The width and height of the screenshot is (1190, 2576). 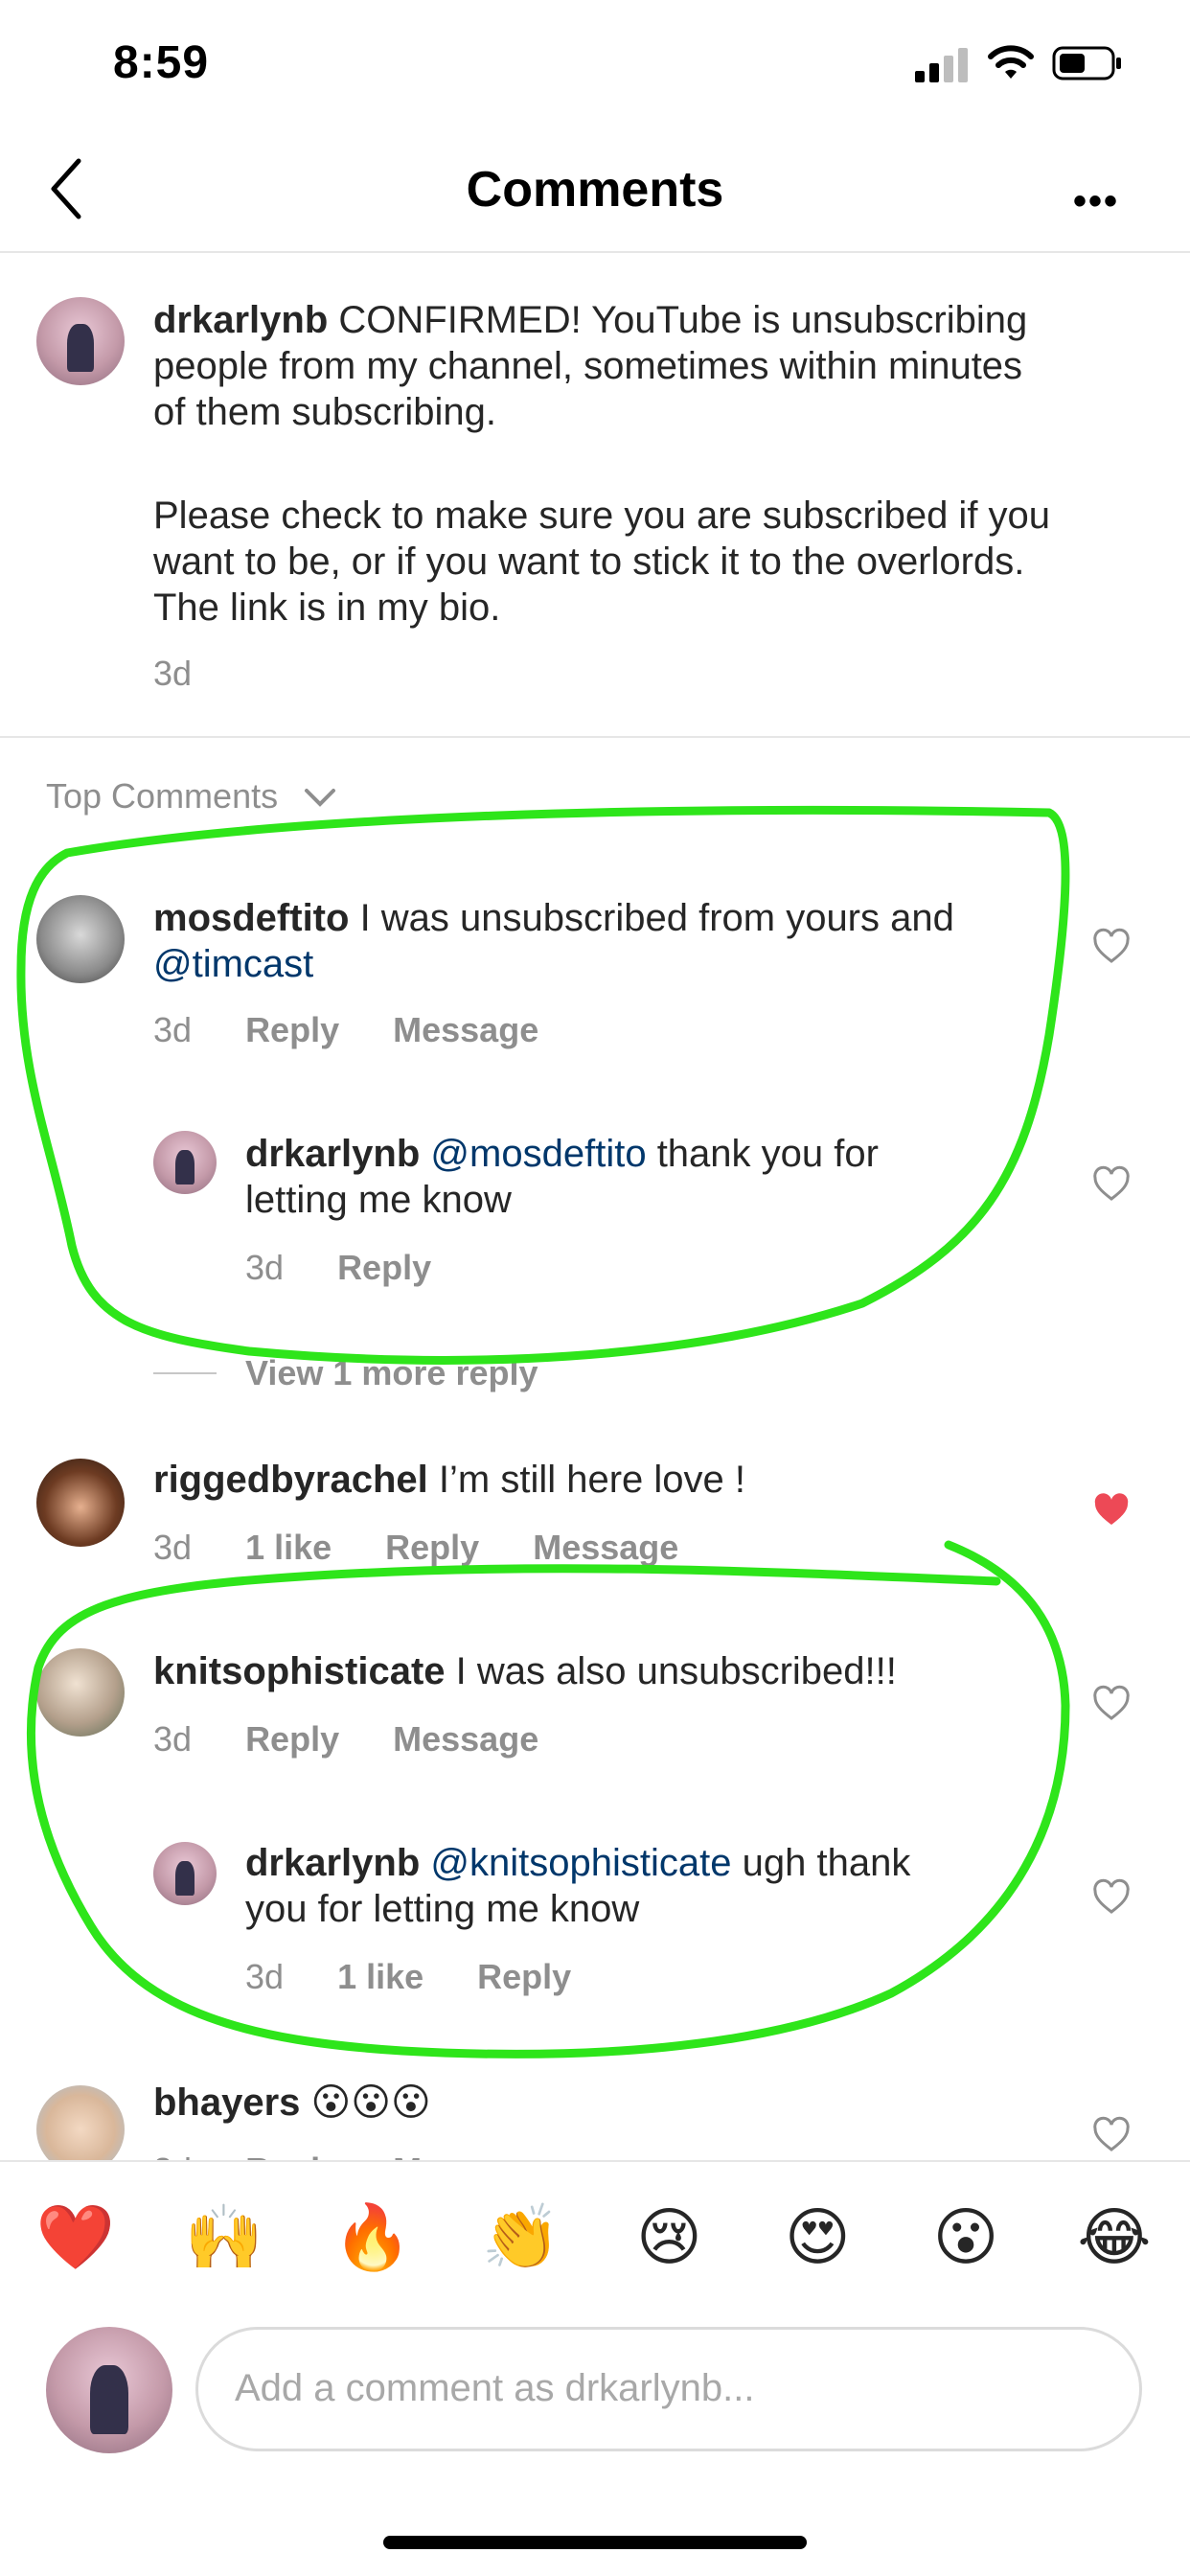 I want to click on emoji-surprised-button: 😮, so click(x=966, y=2237).